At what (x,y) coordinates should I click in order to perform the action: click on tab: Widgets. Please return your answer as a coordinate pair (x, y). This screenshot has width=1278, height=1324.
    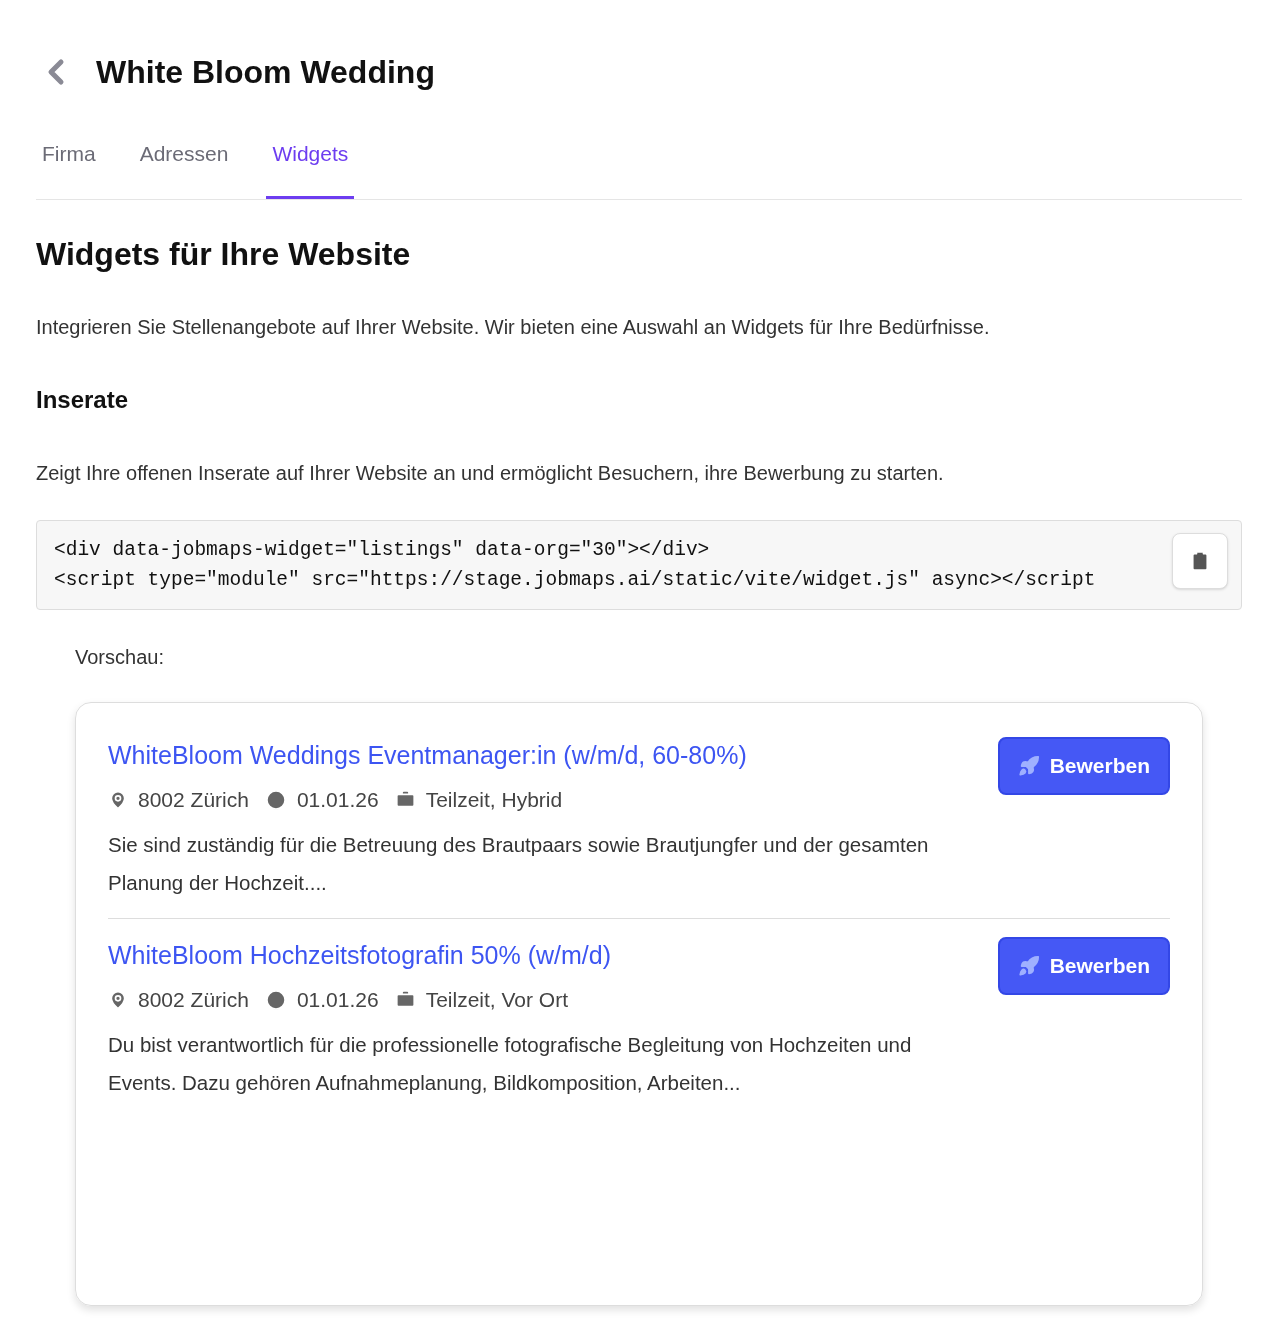
    Looking at the image, I should click on (310, 168).